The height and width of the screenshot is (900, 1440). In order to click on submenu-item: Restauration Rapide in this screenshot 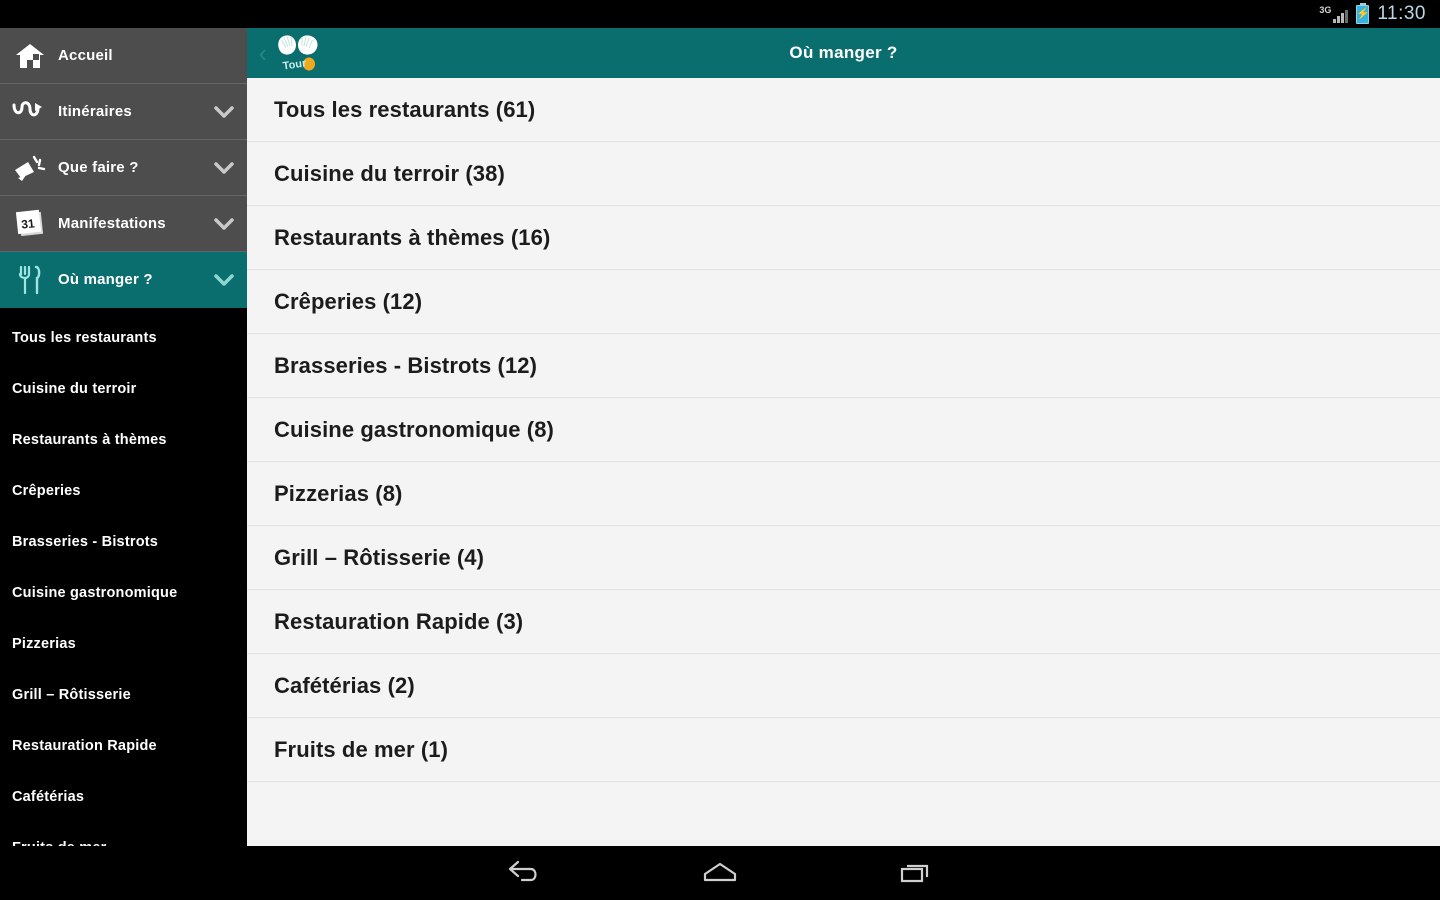, I will do `click(123, 745)`.